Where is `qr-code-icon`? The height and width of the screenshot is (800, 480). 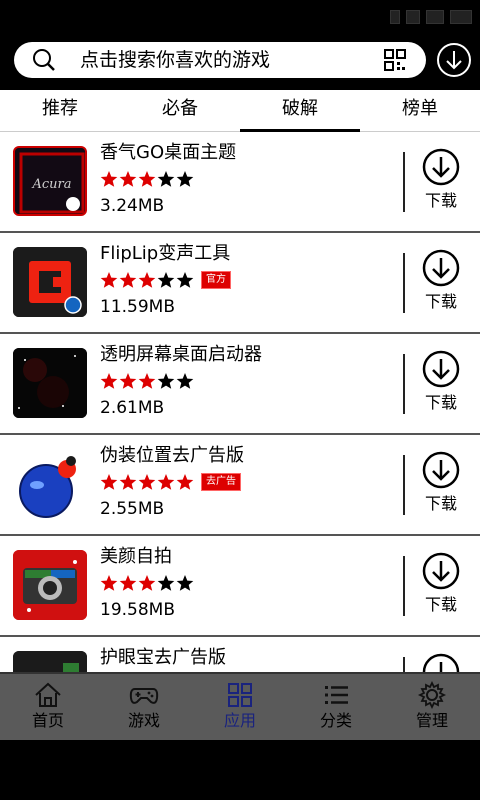 qr-code-icon is located at coordinates (395, 60).